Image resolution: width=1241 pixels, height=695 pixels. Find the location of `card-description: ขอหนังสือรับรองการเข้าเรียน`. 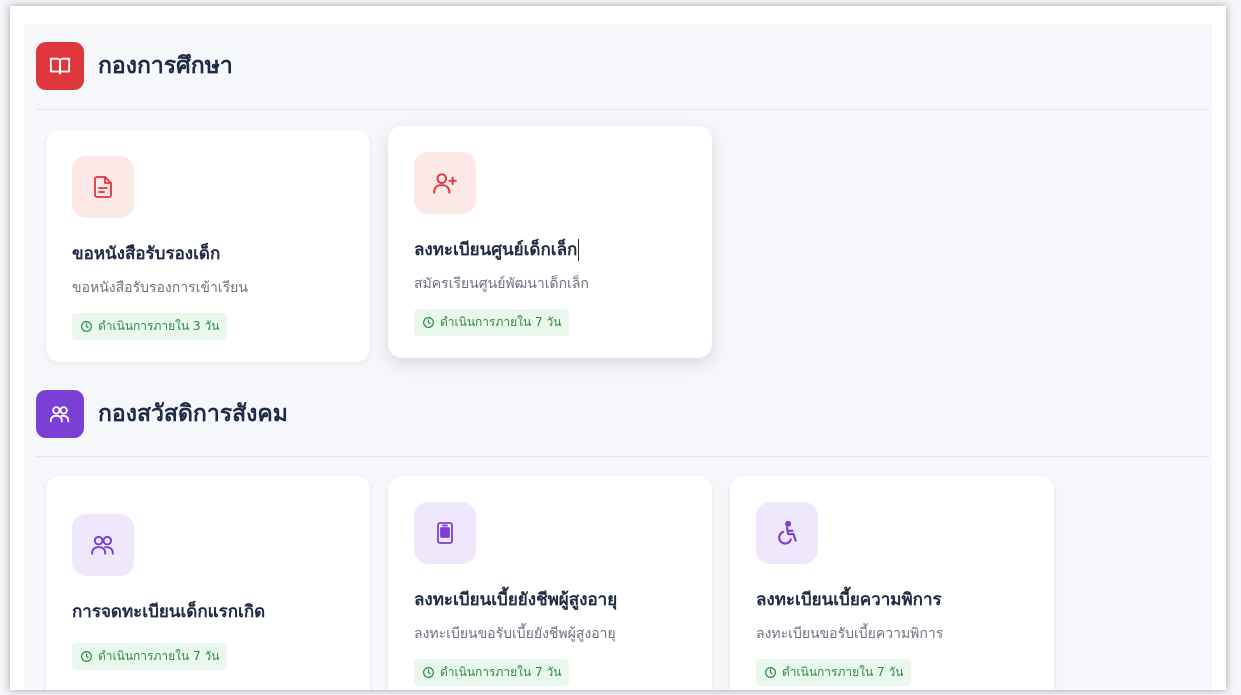

card-description: ขอหนังสือรับรองการเข้าเรียน is located at coordinates (160, 288).